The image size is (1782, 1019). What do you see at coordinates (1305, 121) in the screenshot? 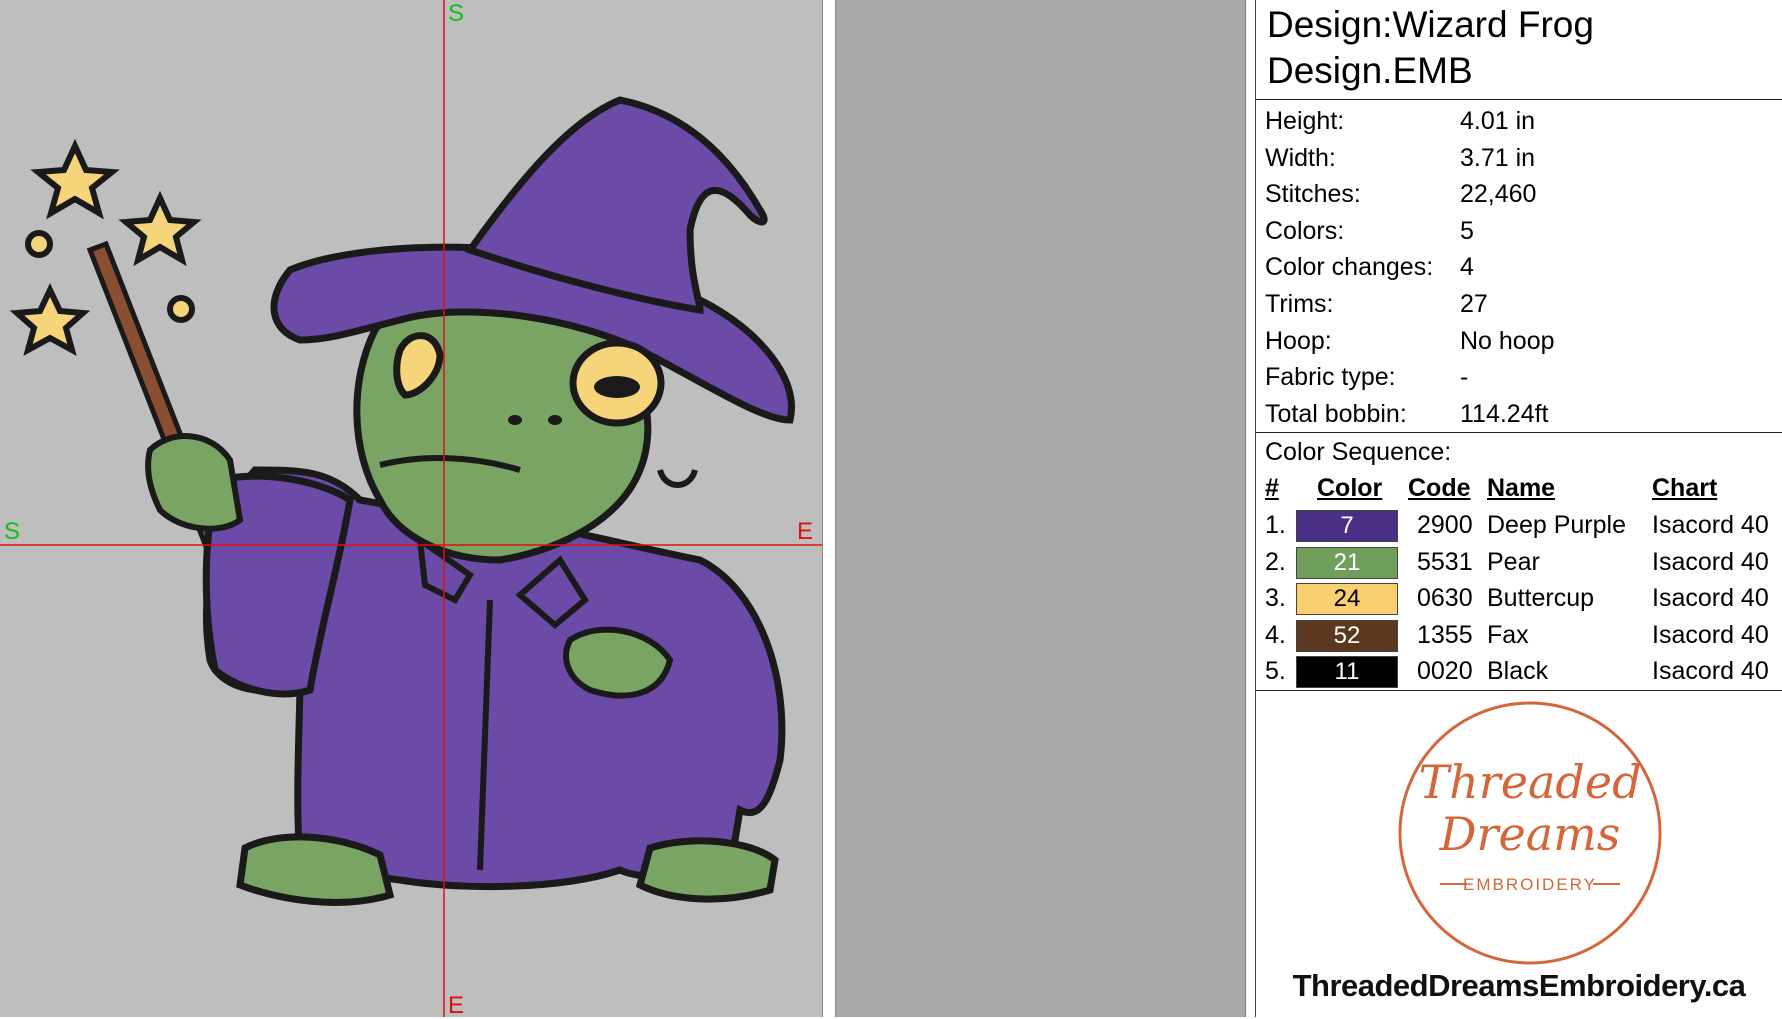
I see `property-label: Height:` at bounding box center [1305, 121].